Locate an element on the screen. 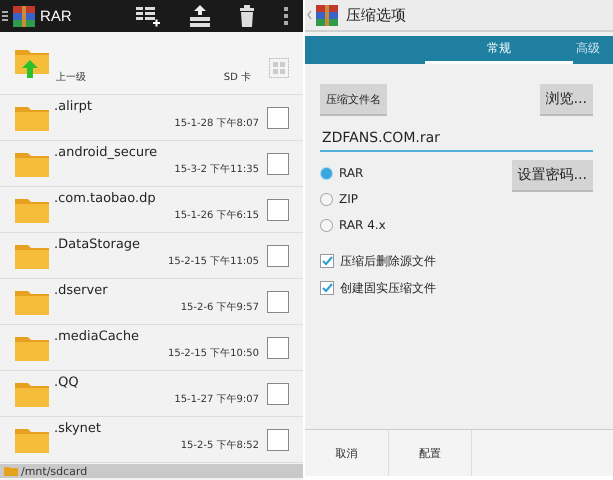 The width and height of the screenshot is (613, 480). file-row: .QQ 15-1-27 下午9:07 is located at coordinates (151, 394).